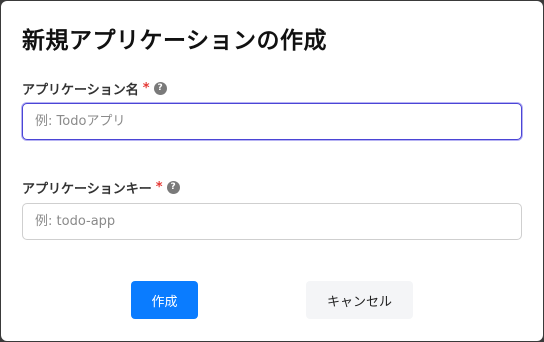  I want to click on cancel-button: キャンセル, so click(359, 300).